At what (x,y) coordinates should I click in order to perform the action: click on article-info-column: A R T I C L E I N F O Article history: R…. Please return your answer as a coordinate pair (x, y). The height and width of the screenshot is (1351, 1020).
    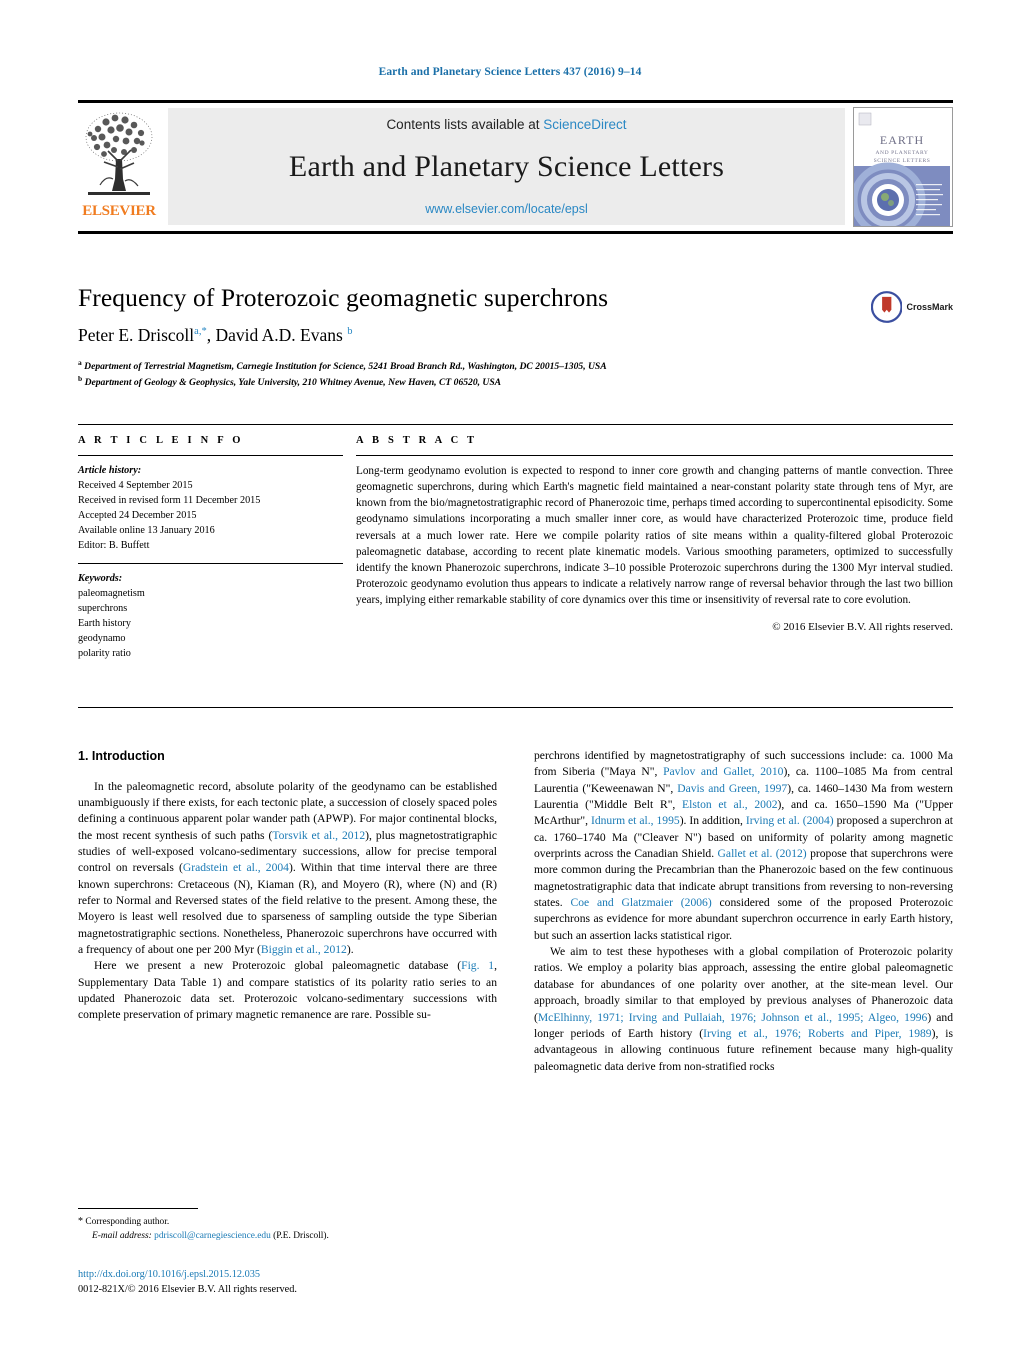
    Looking at the image, I should click on (210, 543).